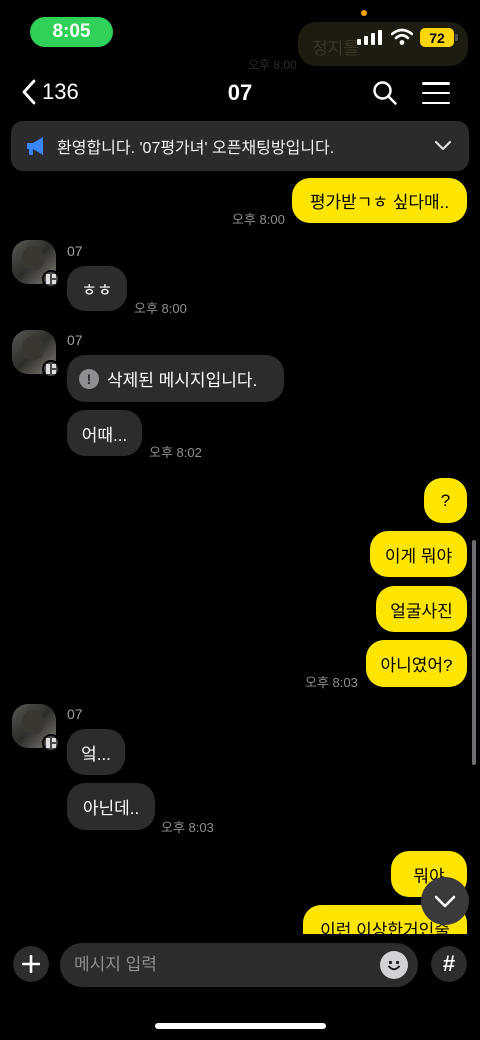 The width and height of the screenshot is (480, 1040). What do you see at coordinates (182, 380) in the screenshot?
I see `deleted-message-text: 삭제된 메시지입니다.` at bounding box center [182, 380].